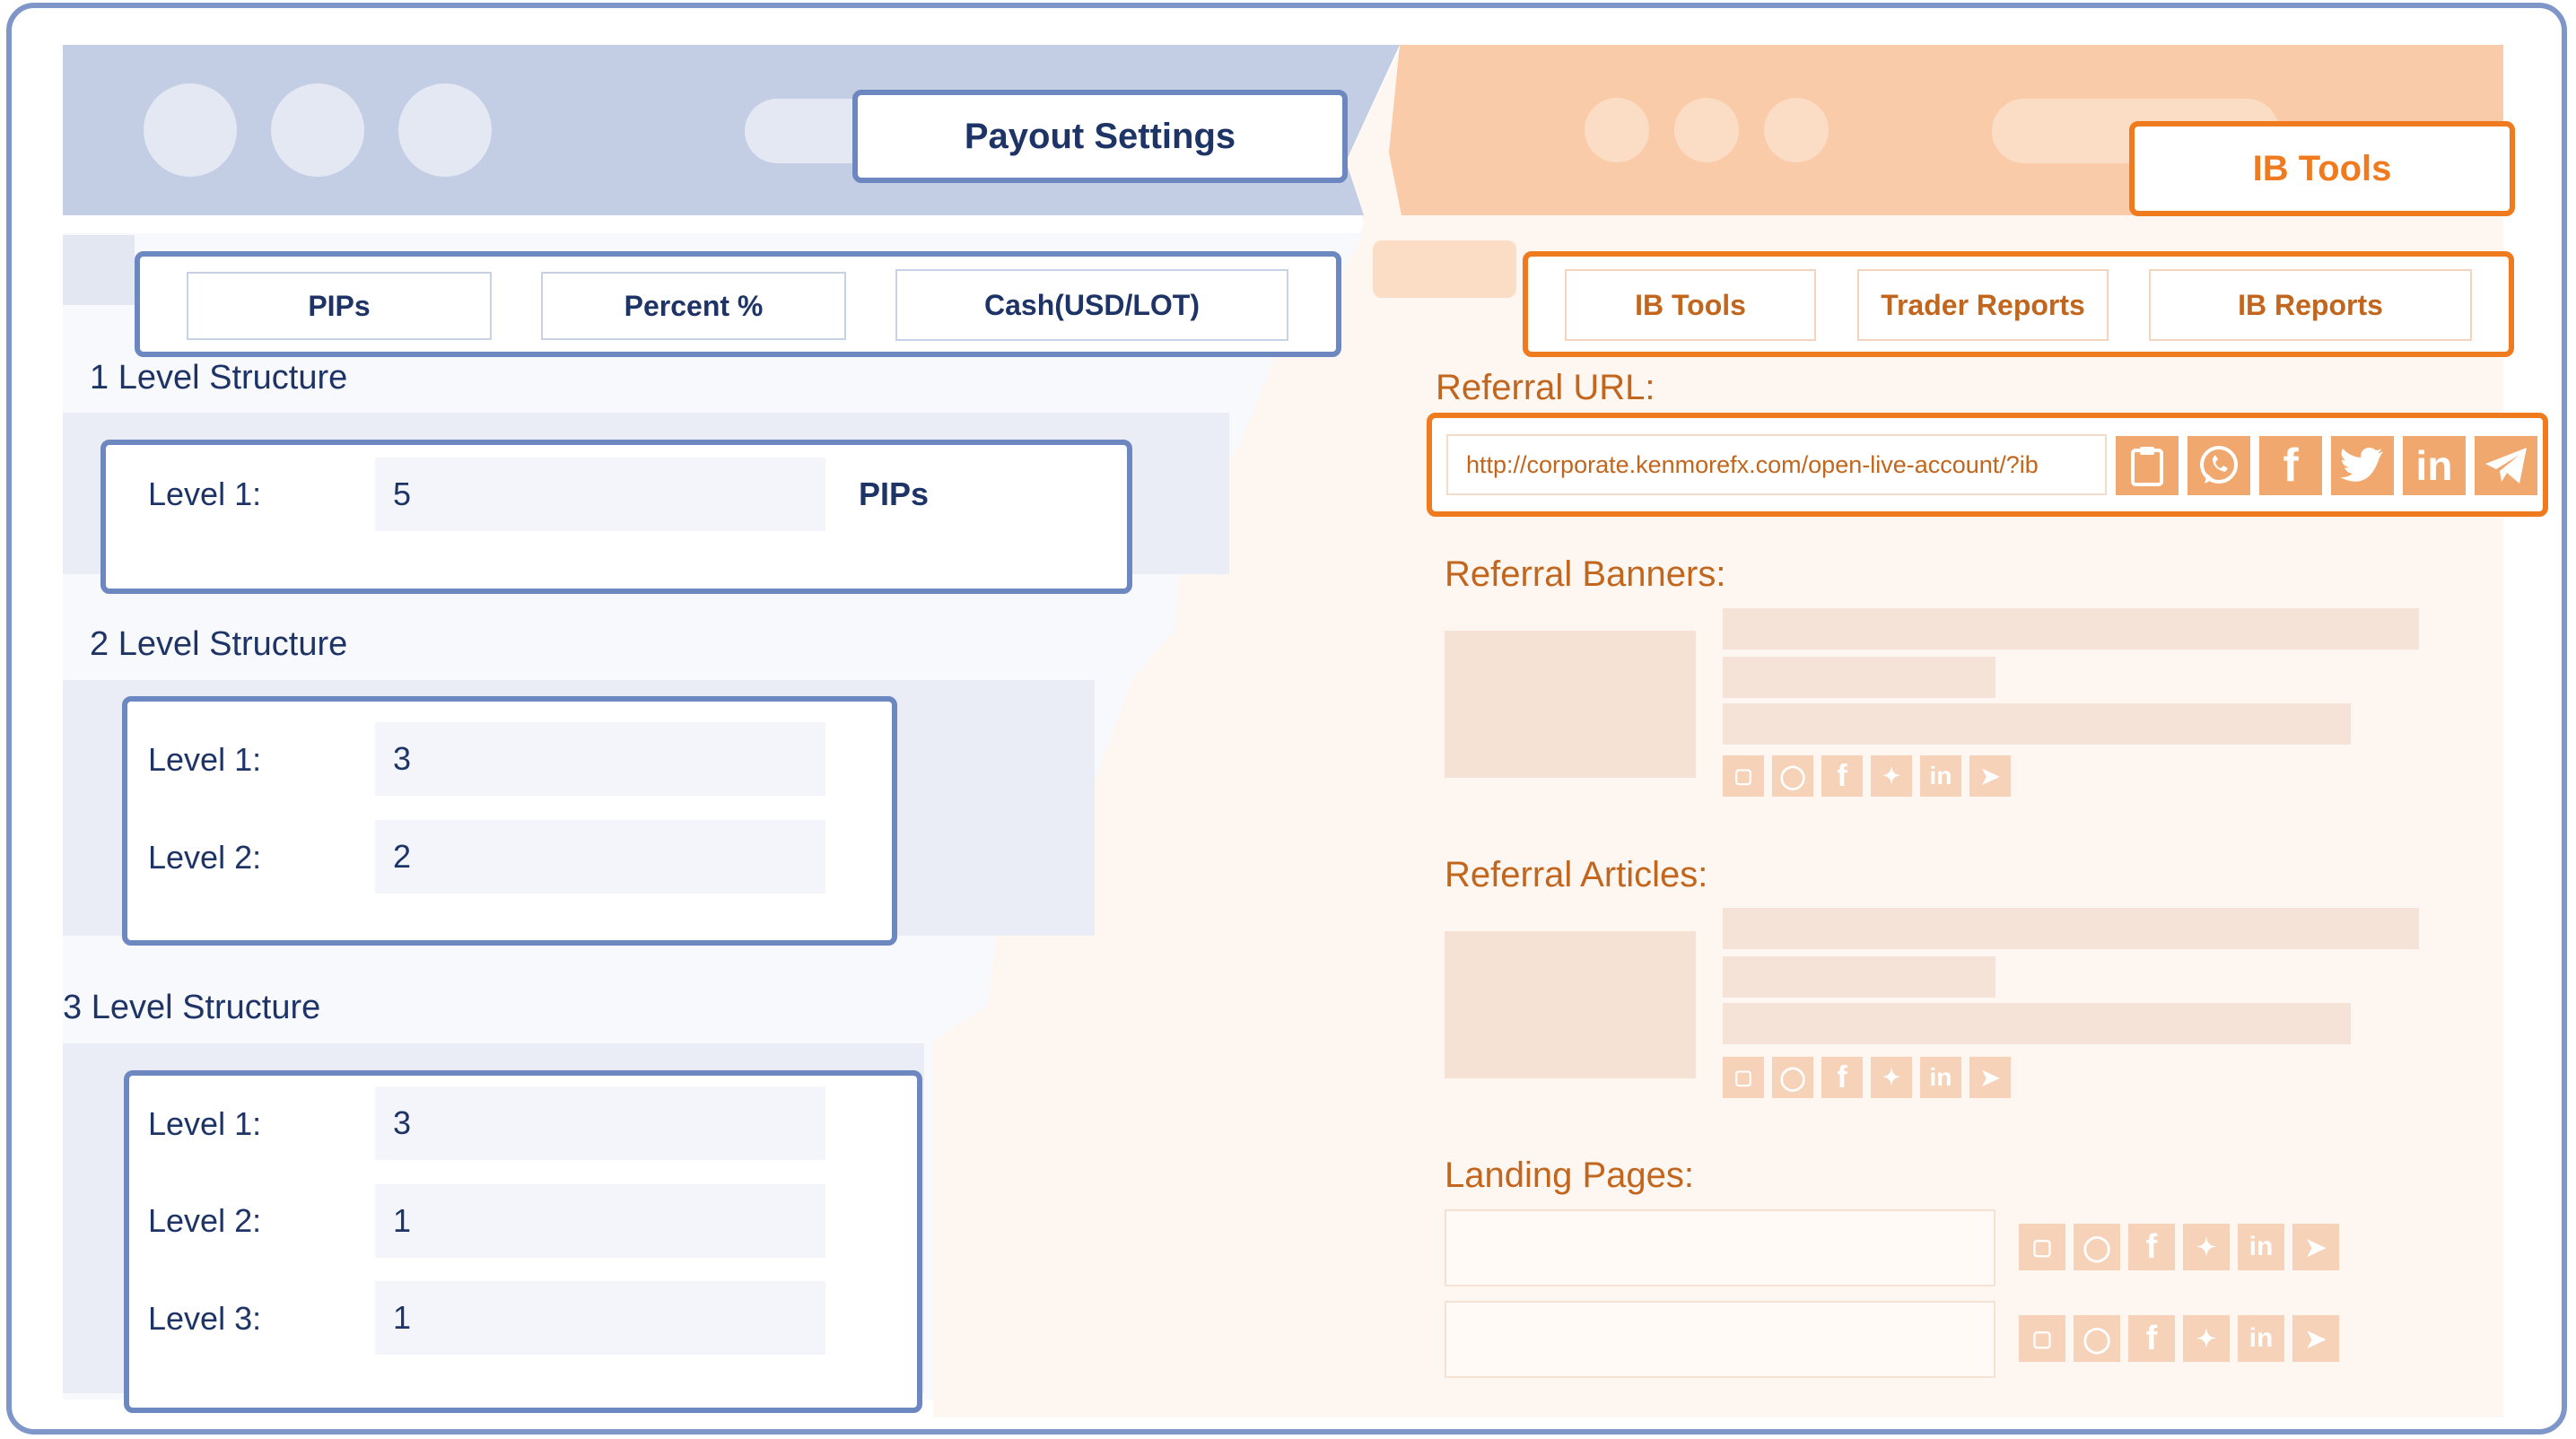 The width and height of the screenshot is (2576, 1439). Describe the element at coordinates (600, 759) in the screenshot. I see `structure-2-level-1-input: 3` at that location.